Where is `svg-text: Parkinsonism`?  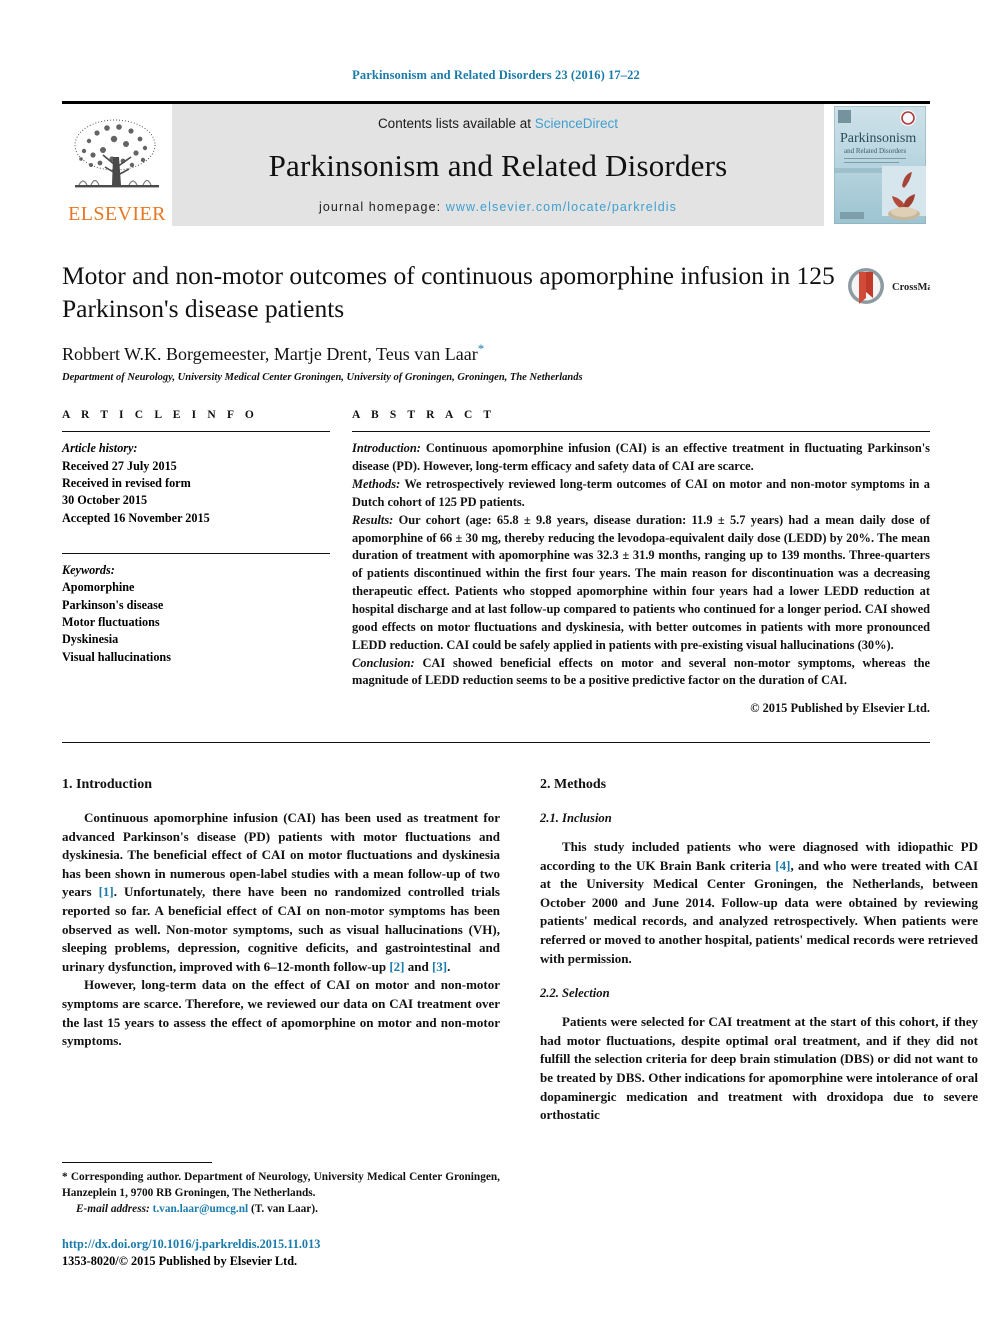
svg-text: Parkinsonism is located at coordinates (878, 138).